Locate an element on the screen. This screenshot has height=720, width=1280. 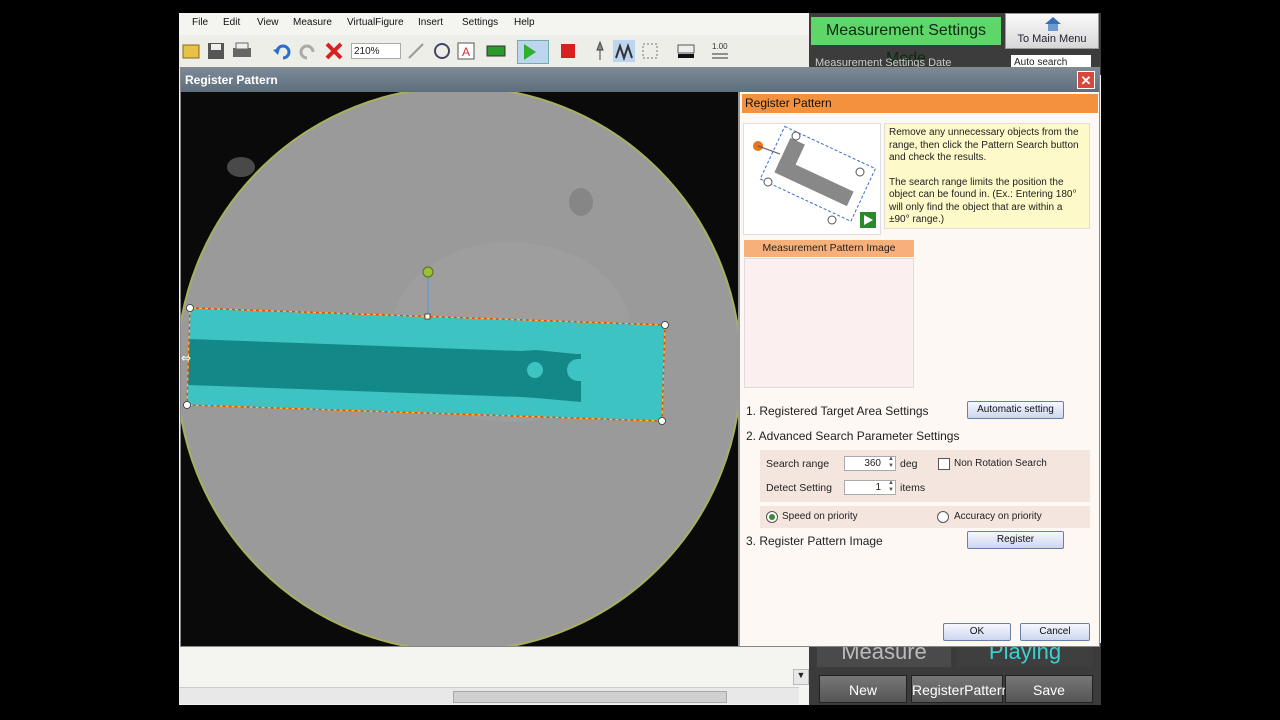
menu-view: View is located at coordinates (268, 22).